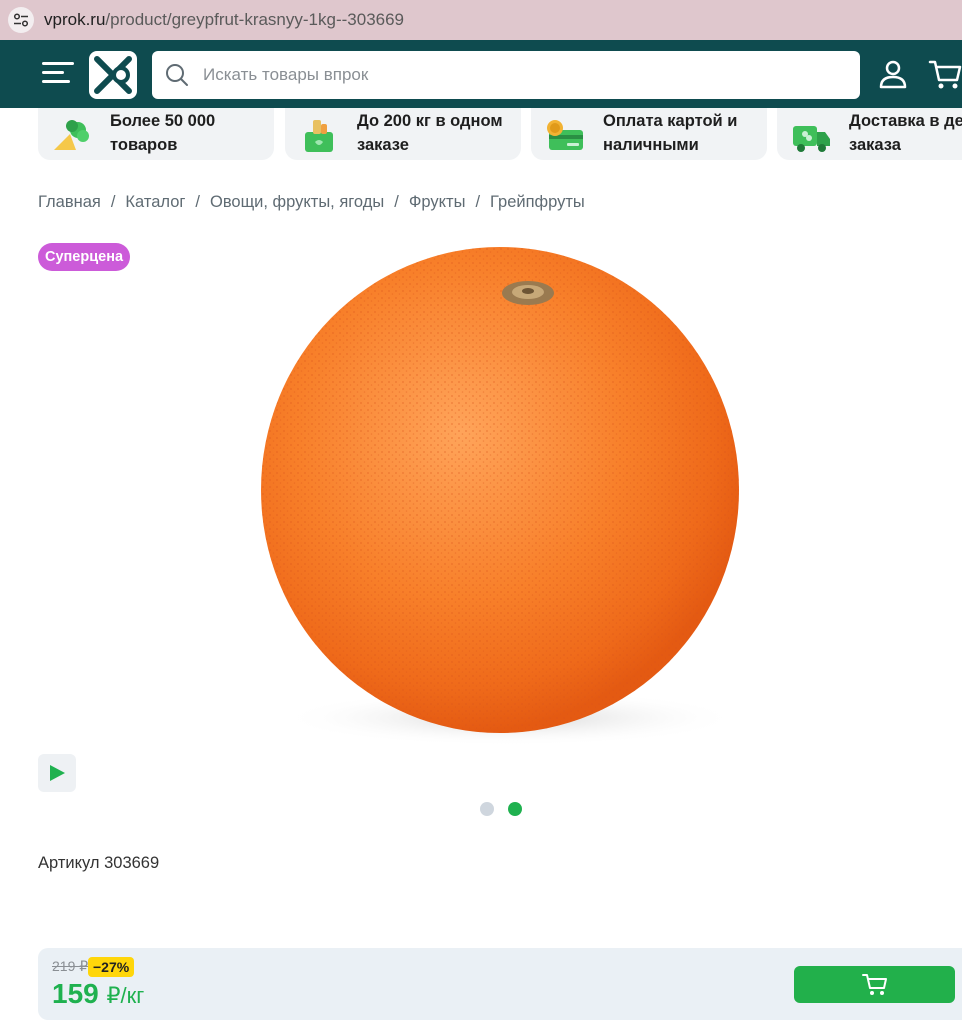  What do you see at coordinates (503, 75) in the screenshot?
I see `search-input` at bounding box center [503, 75].